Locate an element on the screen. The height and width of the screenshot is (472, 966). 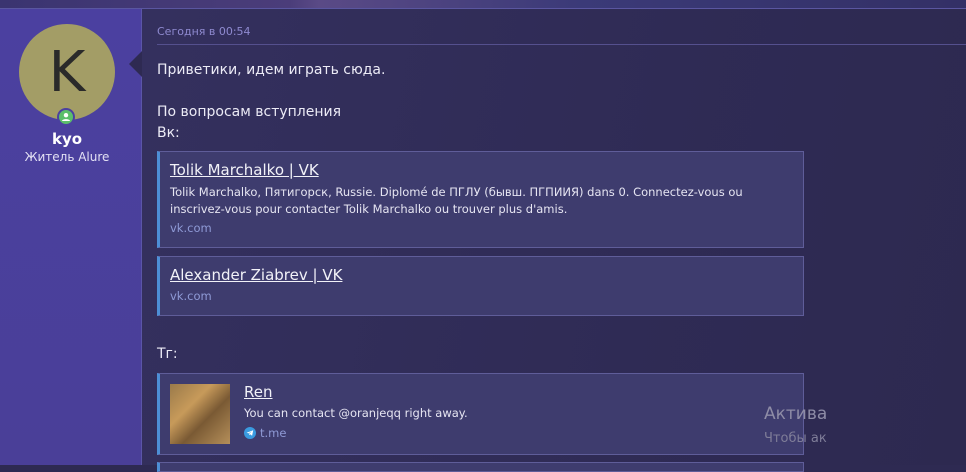
telegram-icon is located at coordinates (250, 433).